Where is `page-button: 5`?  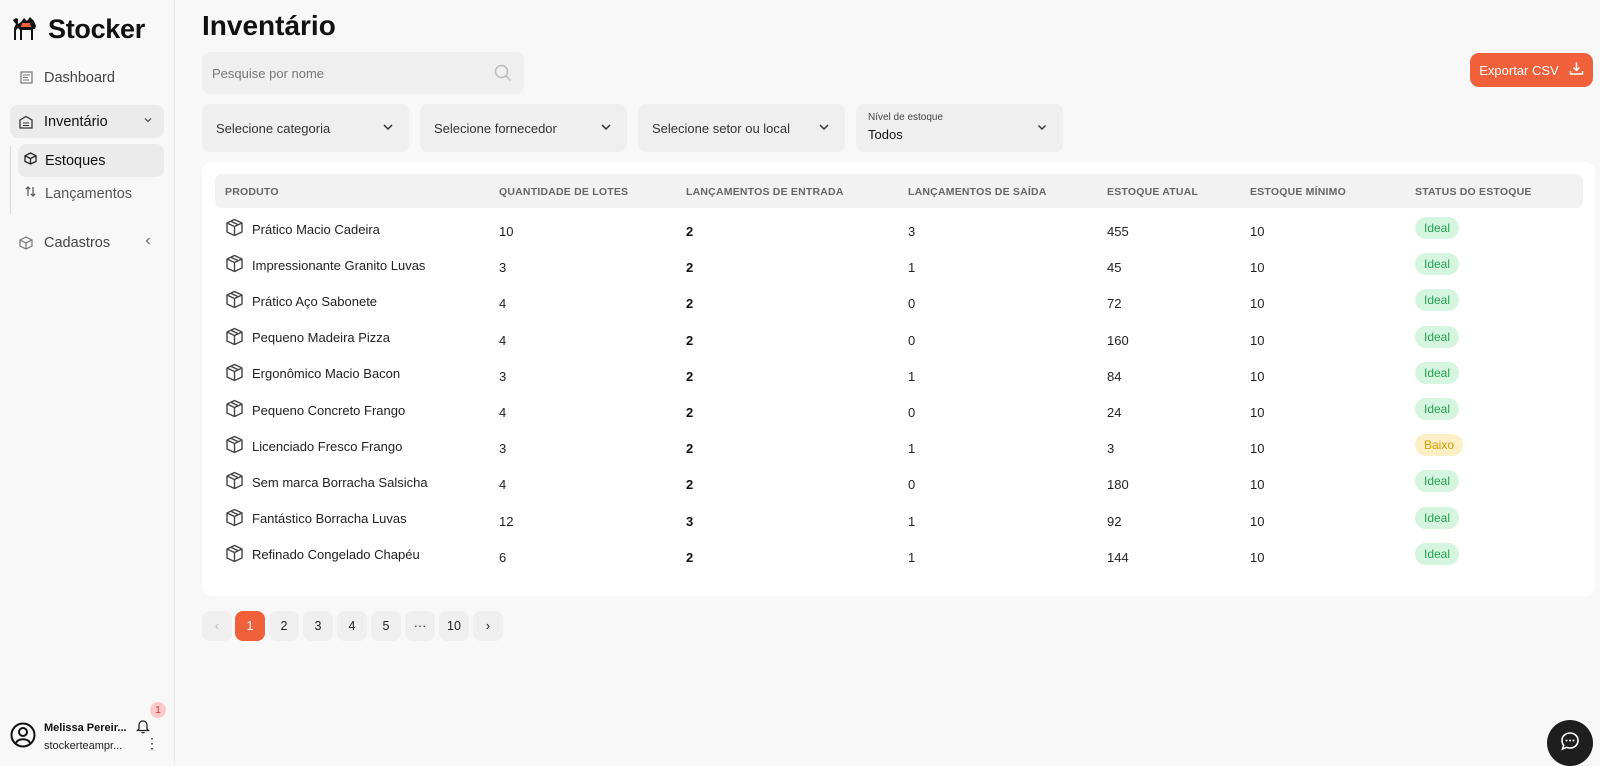 page-button: 5 is located at coordinates (386, 626).